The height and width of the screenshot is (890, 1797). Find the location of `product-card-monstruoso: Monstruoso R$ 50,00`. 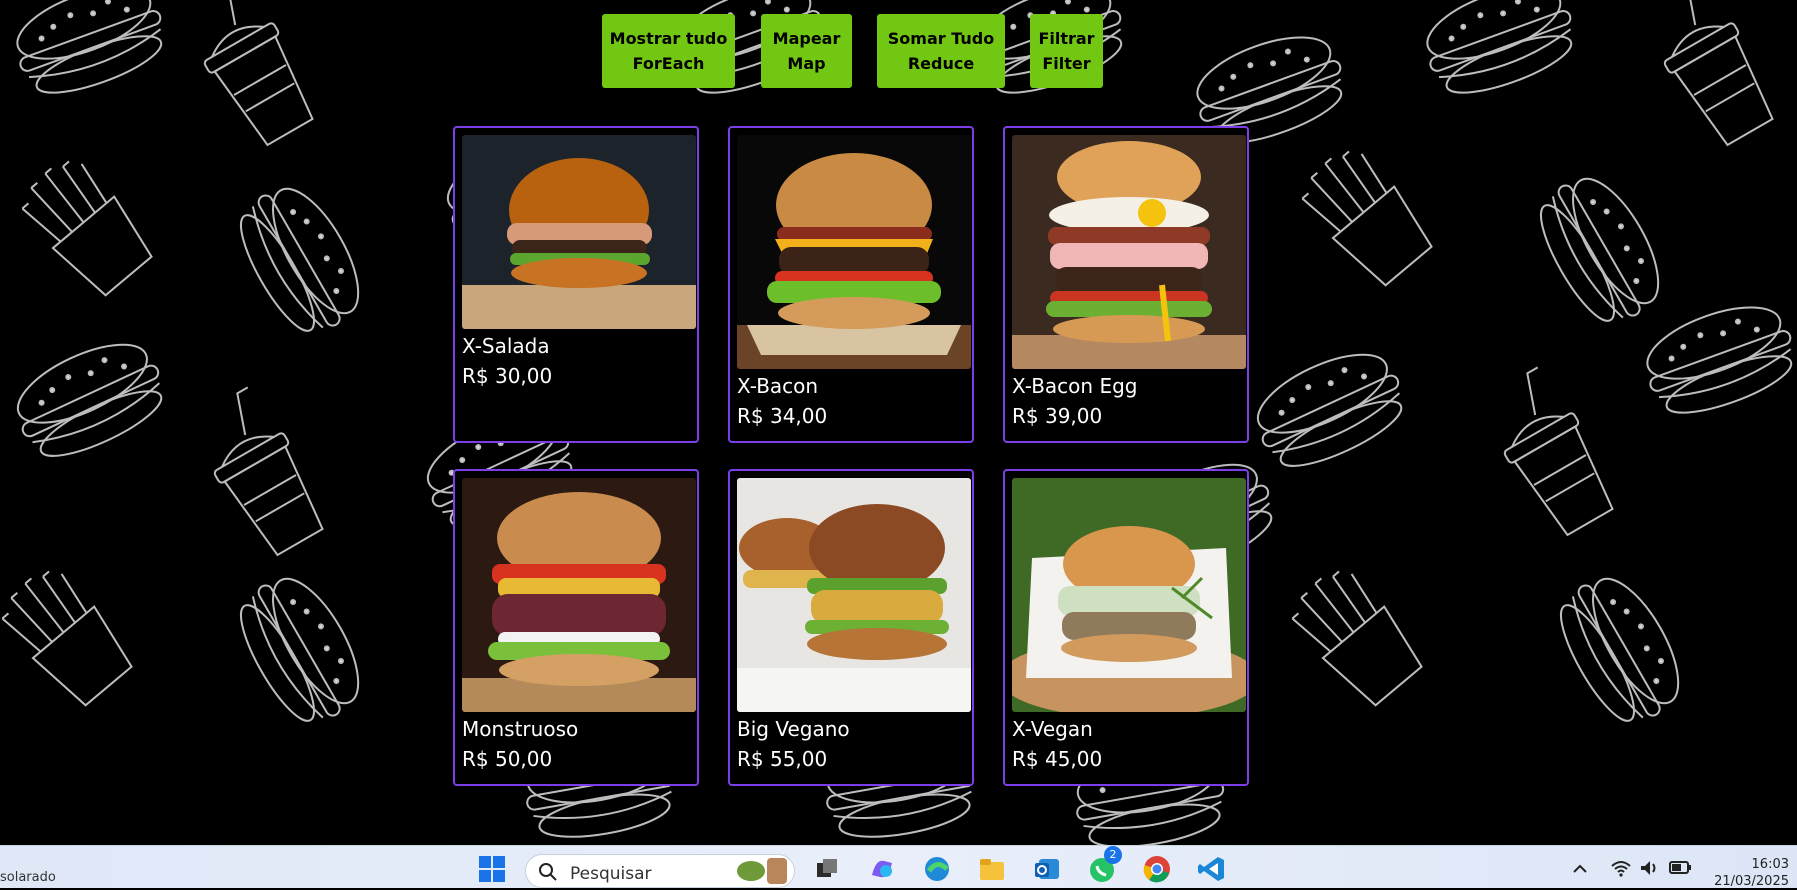

product-card-monstruoso: Monstruoso R$ 50,00 is located at coordinates (576, 627).